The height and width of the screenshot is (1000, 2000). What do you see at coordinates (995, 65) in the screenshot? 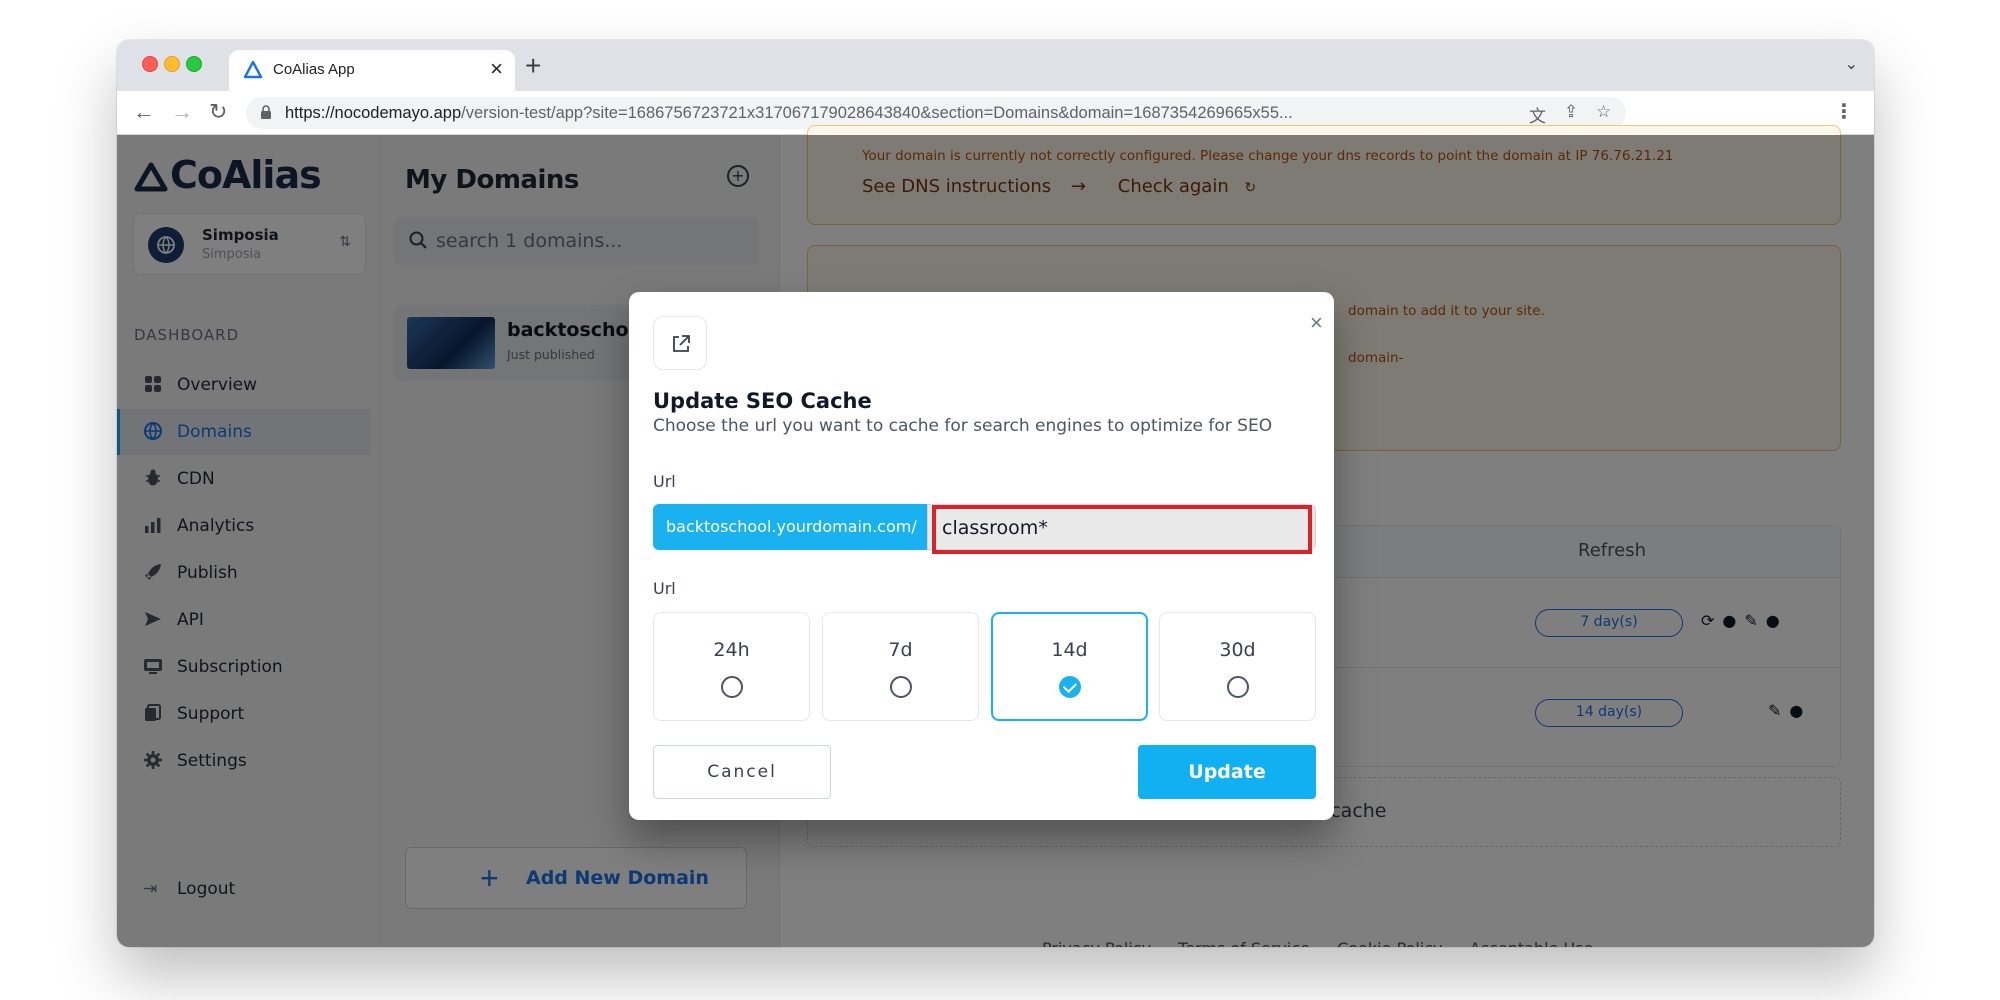
I see `tab-bar: CoAlias App × + ⌄` at bounding box center [995, 65].